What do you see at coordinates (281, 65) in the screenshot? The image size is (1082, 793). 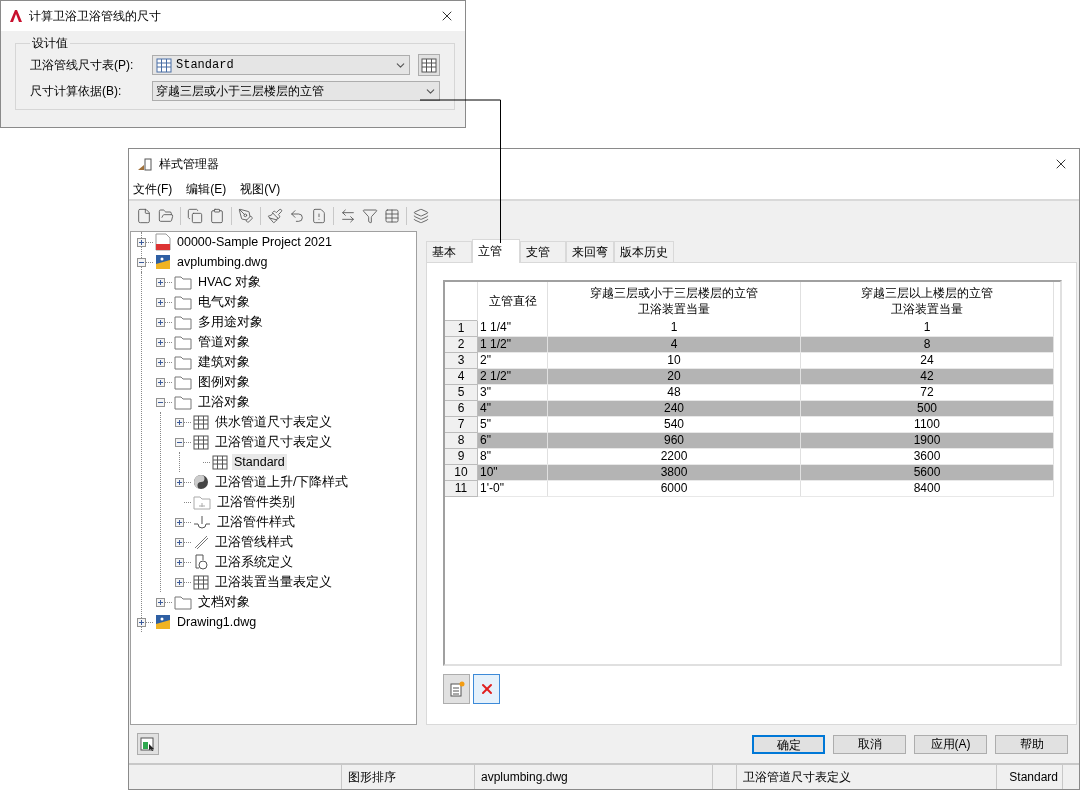 I see `dropdown: Standard` at bounding box center [281, 65].